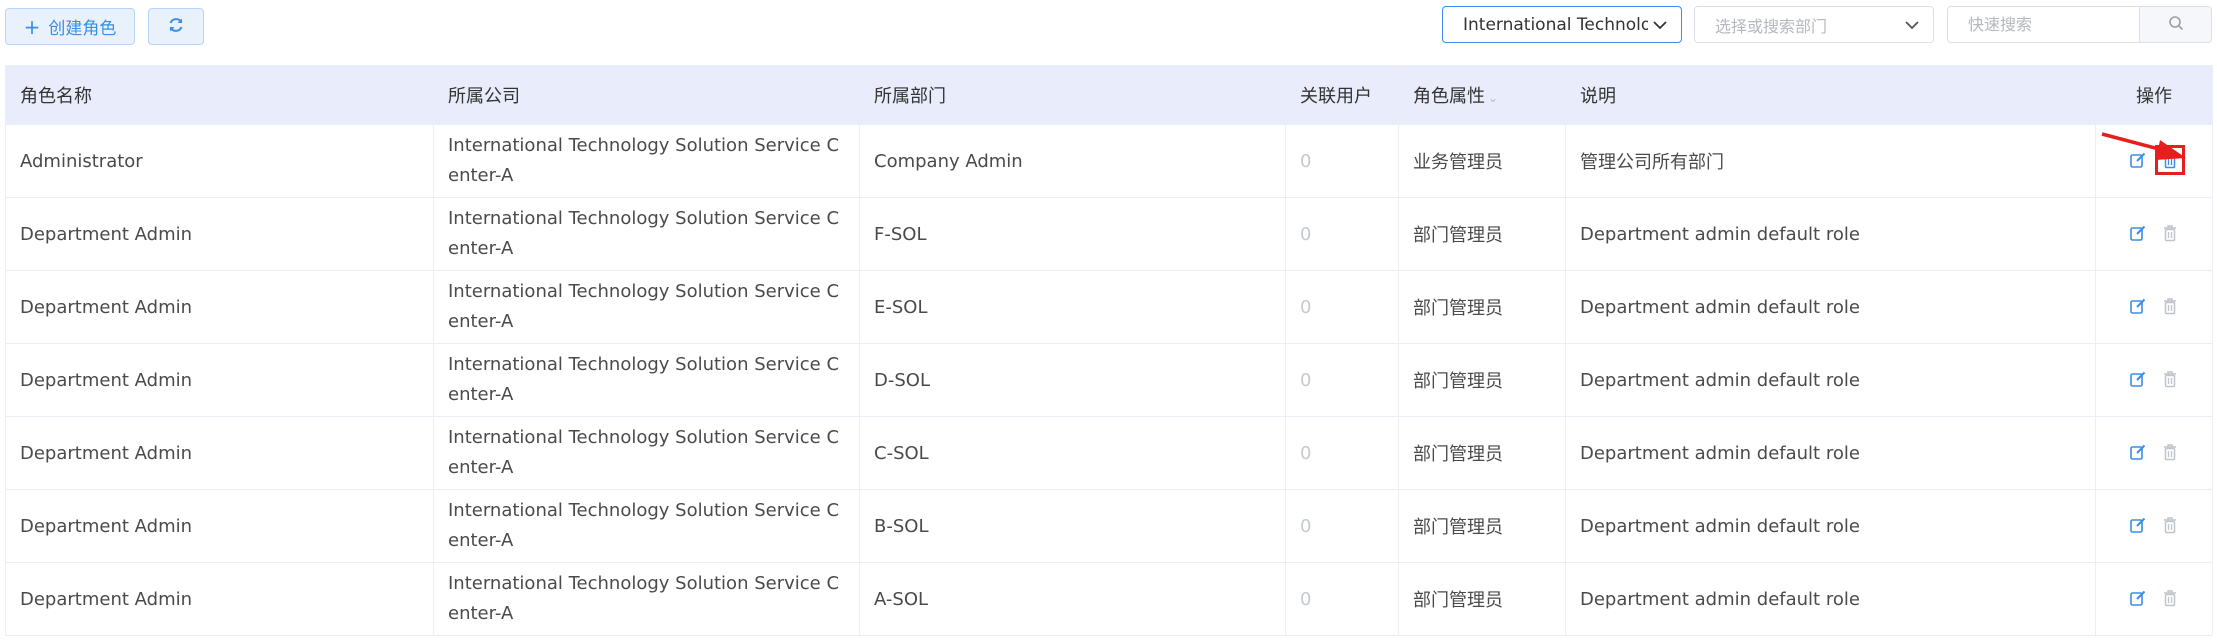 This screenshot has width=2217, height=644. Describe the element at coordinates (219, 161) in the screenshot. I see `cell-role-name: Administrator` at that location.